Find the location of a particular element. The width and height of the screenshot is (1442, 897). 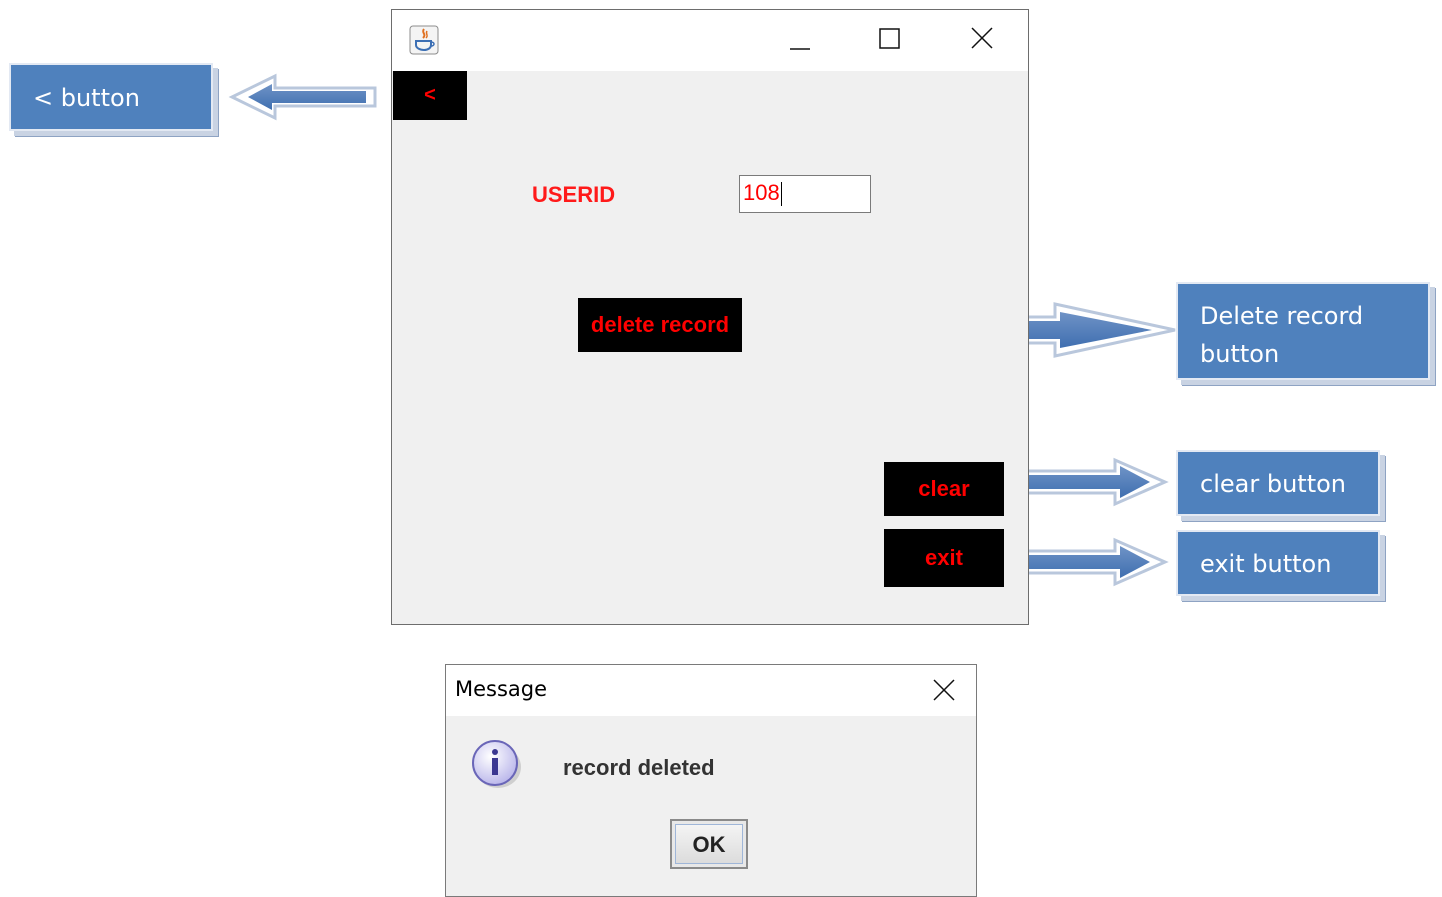

minimize-button is located at coordinates (800, 40).